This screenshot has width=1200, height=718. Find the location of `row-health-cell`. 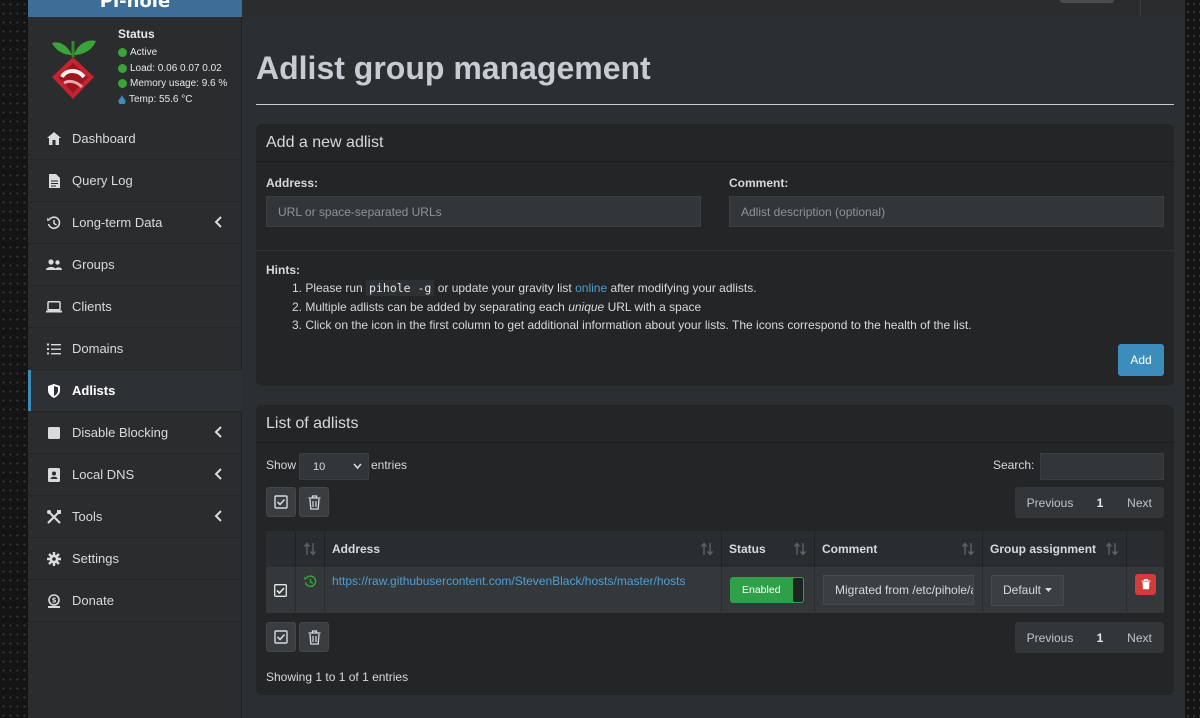

row-health-cell is located at coordinates (310, 590).